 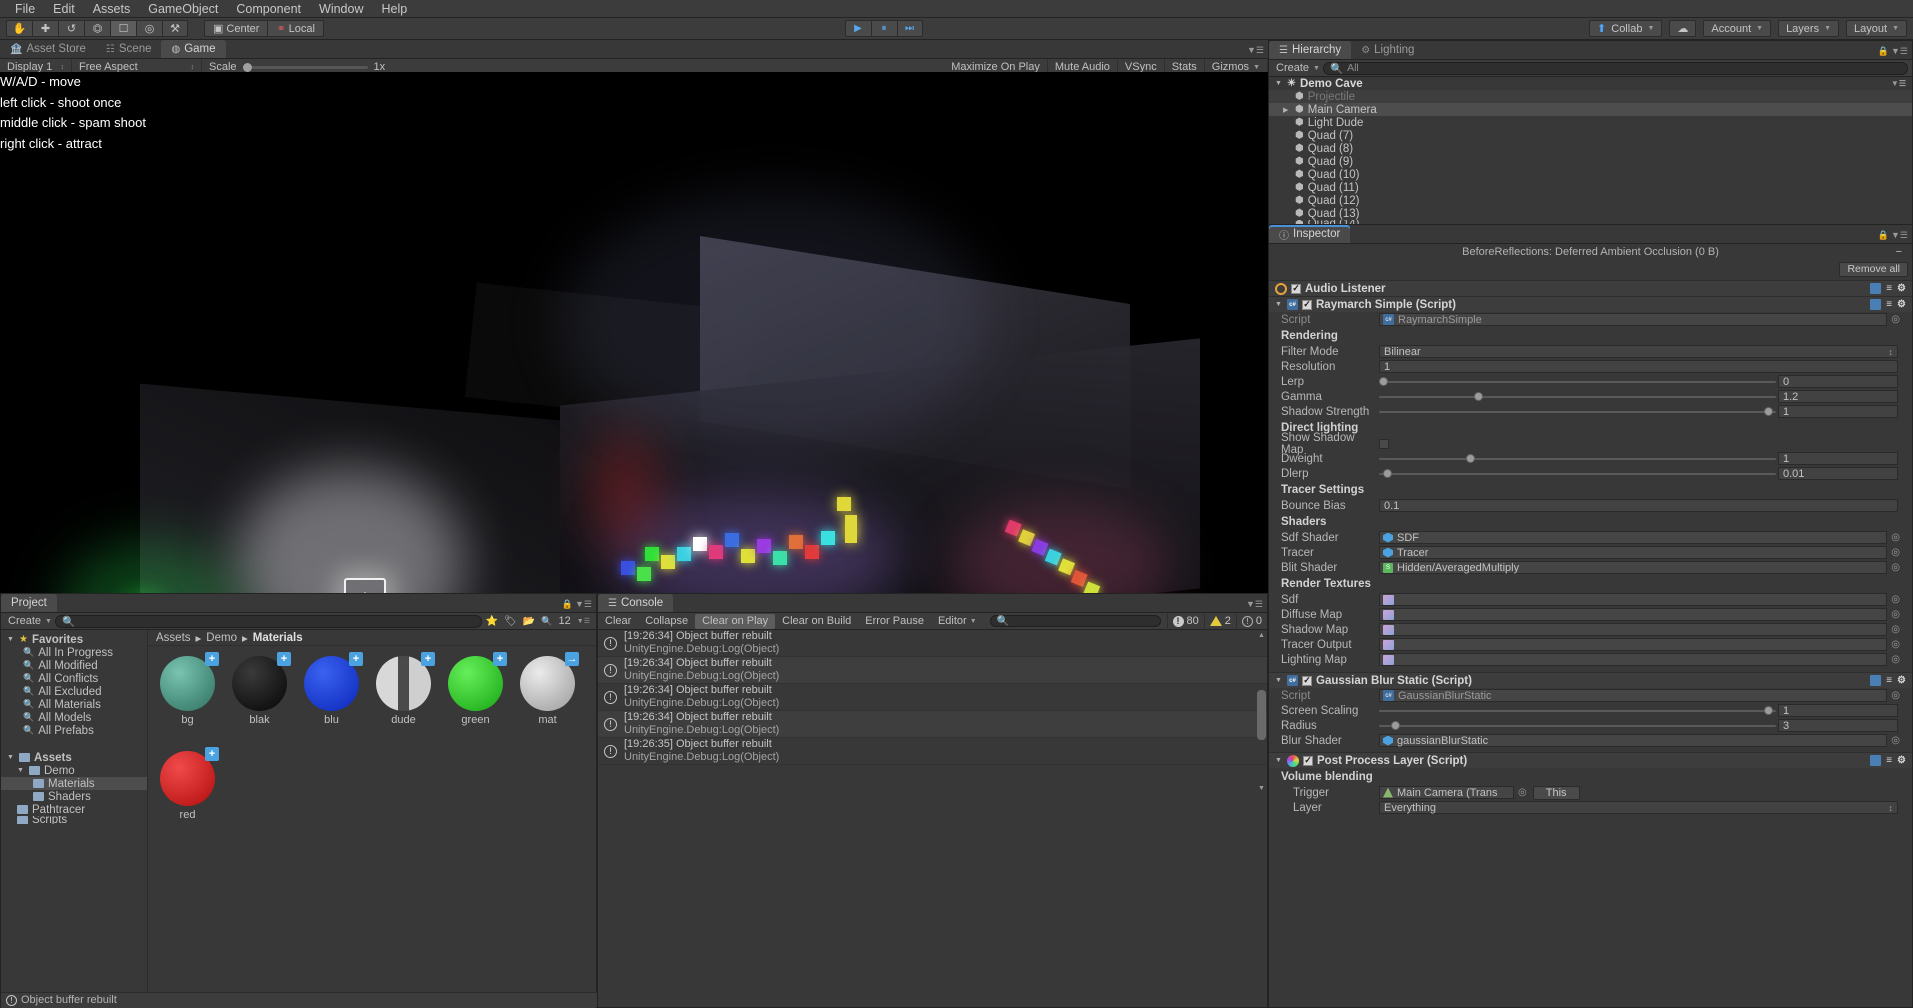 What do you see at coordinates (193, 49) in the screenshot?
I see `tab-game: ◍ Game` at bounding box center [193, 49].